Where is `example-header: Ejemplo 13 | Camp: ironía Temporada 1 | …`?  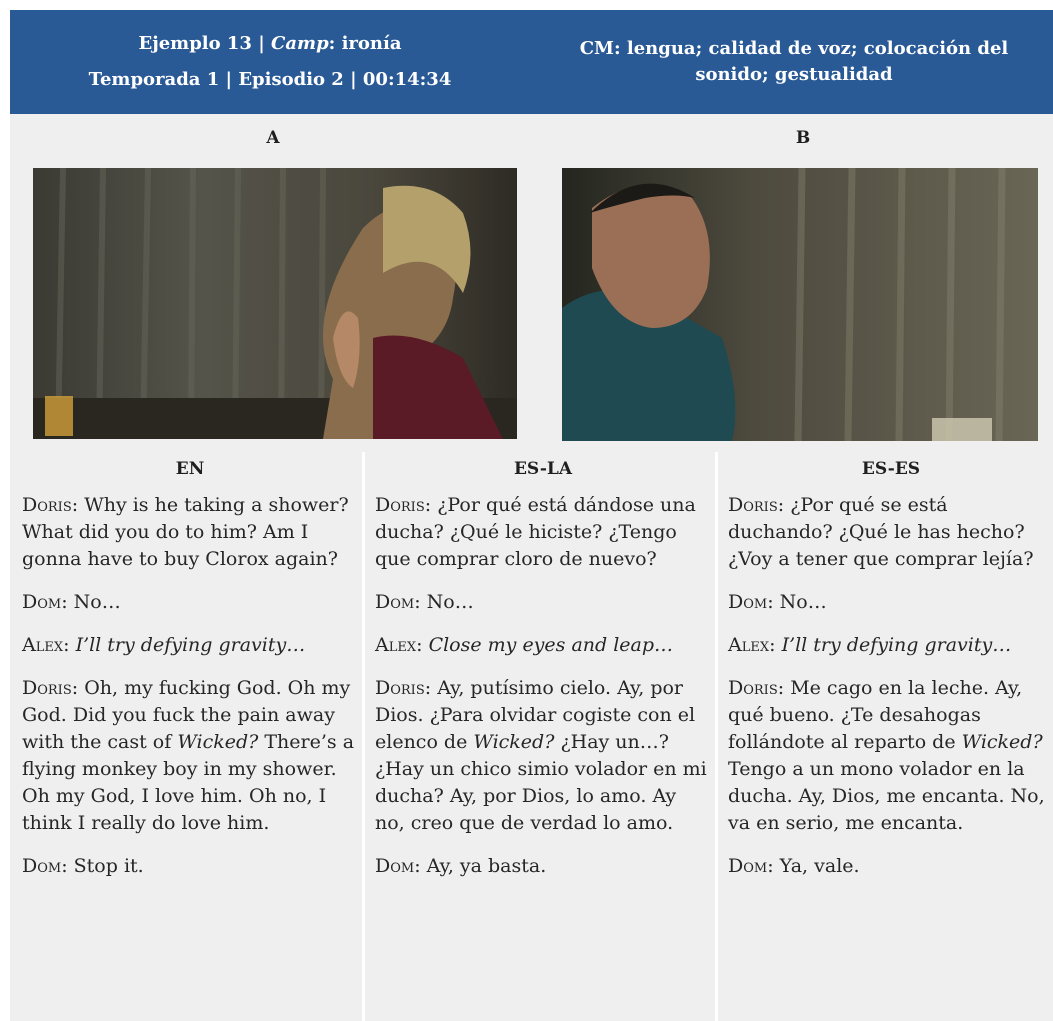
example-header: Ejemplo 13 | Camp: ironía Temporada 1 | … is located at coordinates (531, 62).